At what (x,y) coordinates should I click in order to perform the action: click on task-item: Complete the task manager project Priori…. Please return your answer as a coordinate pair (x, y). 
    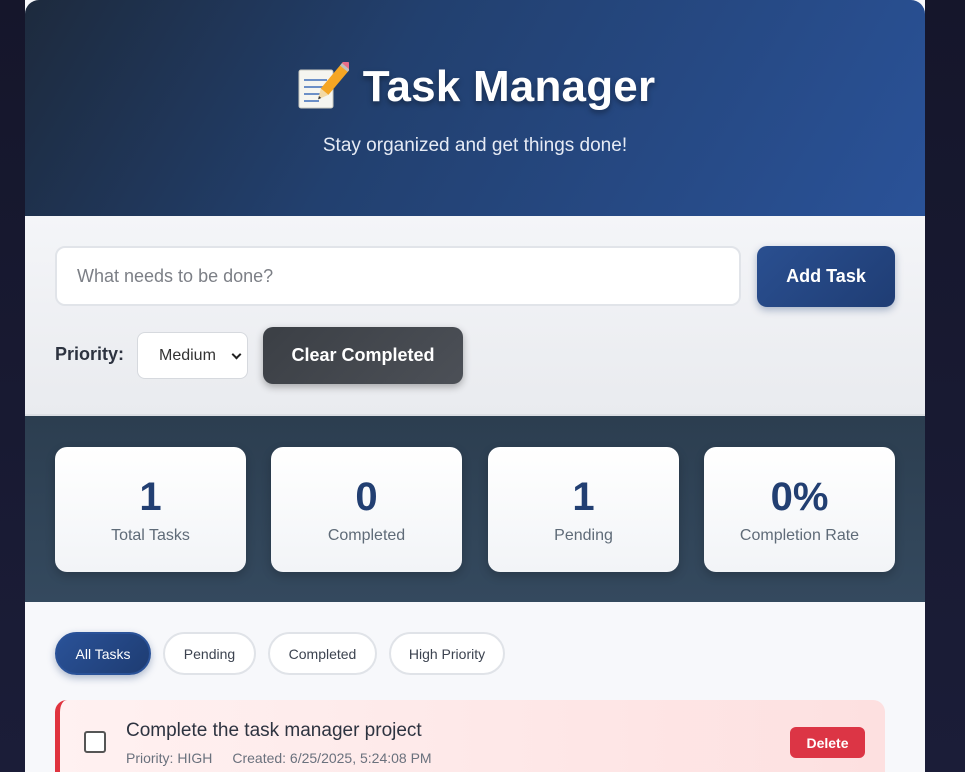
    Looking at the image, I should click on (470, 736).